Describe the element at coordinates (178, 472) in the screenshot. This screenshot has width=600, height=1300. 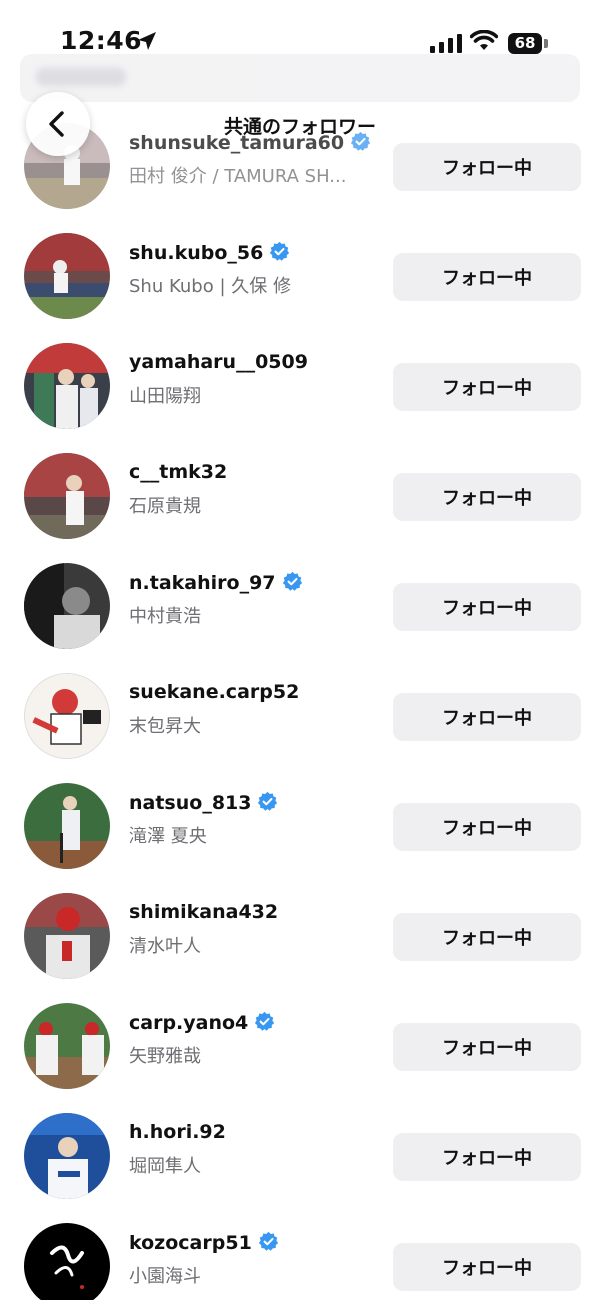
I see `username: c__tmk32` at that location.